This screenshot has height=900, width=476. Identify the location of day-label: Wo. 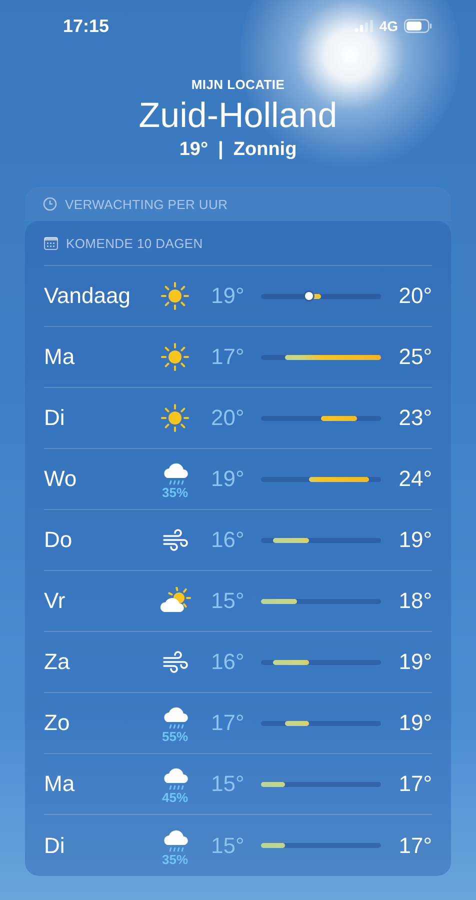
(61, 479).